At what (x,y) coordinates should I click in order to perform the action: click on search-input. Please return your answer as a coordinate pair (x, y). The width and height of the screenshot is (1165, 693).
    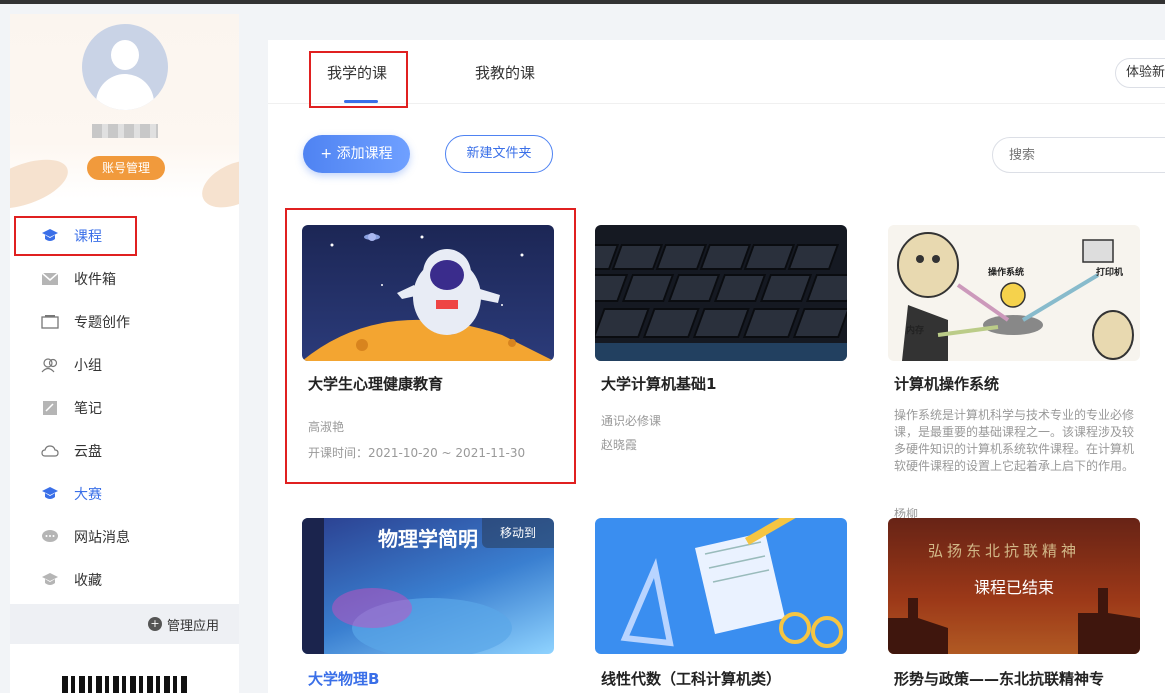
    Looking at the image, I should click on (1078, 155).